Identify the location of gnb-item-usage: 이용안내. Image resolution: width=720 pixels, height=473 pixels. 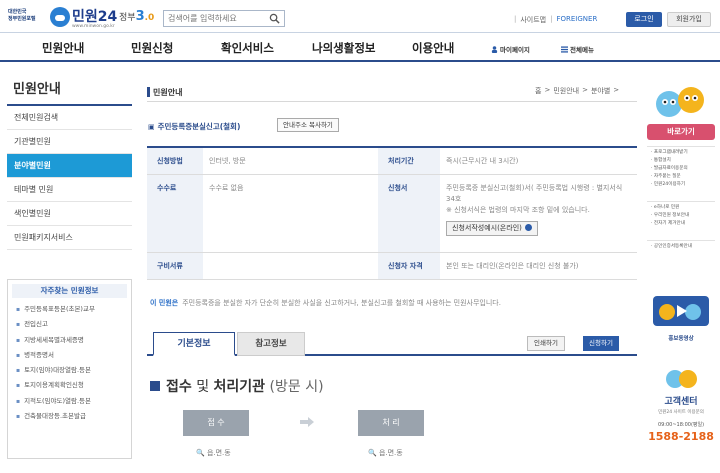
(433, 48).